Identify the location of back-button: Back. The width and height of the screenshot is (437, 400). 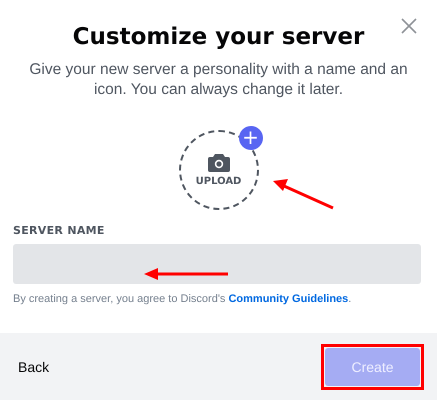
(34, 366).